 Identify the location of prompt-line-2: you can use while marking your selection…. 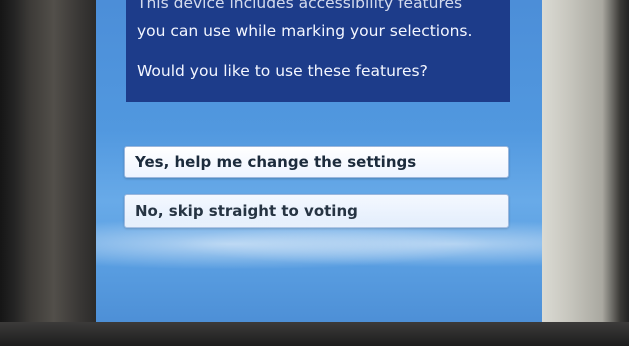
(305, 31).